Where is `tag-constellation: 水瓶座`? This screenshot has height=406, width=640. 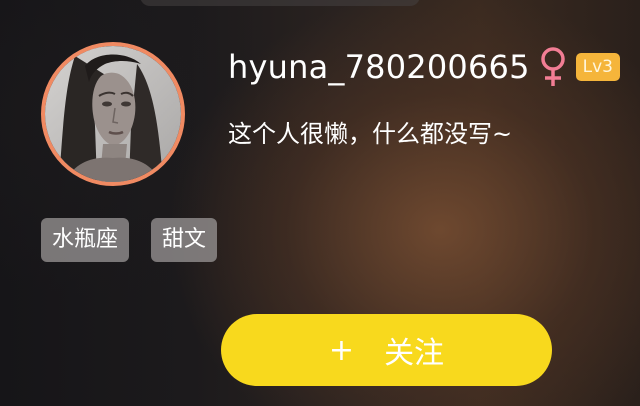
tag-constellation: 水瓶座 is located at coordinates (85, 240).